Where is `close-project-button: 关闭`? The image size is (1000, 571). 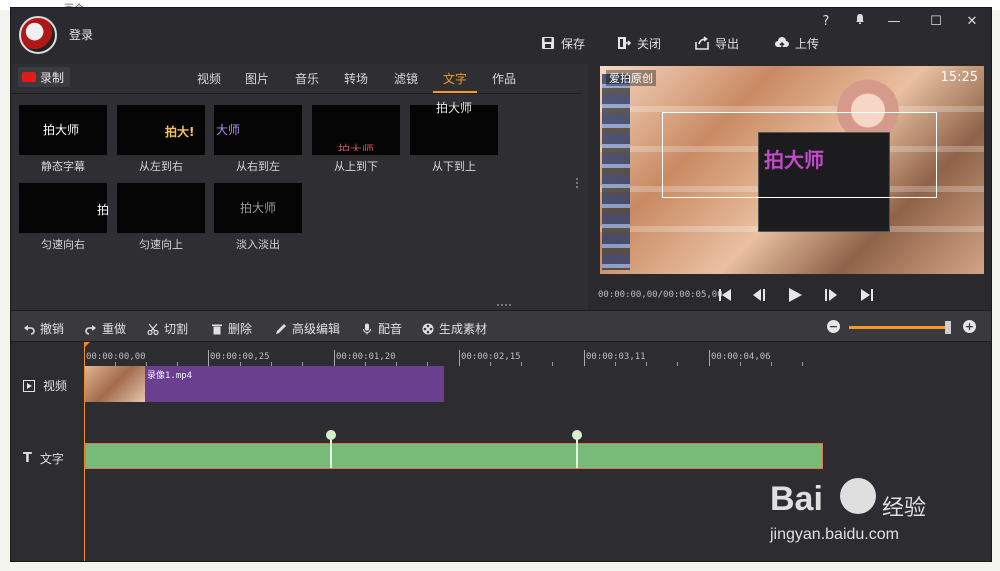
close-project-button: 关闭 is located at coordinates (639, 43).